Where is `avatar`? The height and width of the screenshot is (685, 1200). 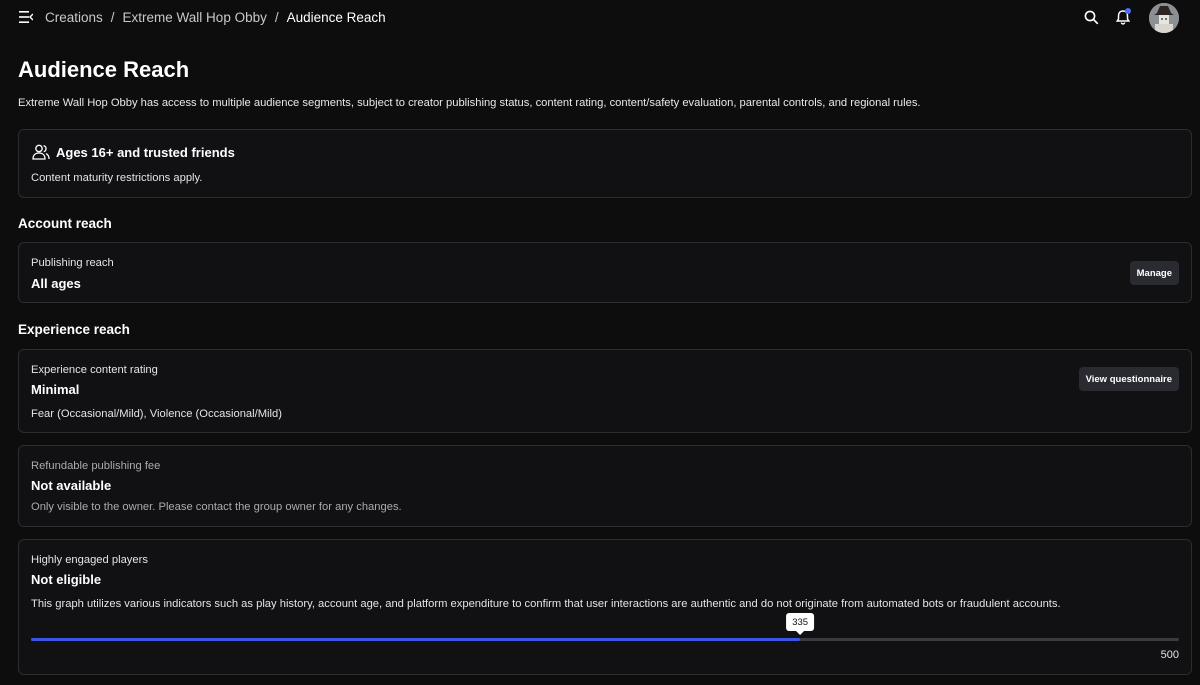
avatar is located at coordinates (1164, 18).